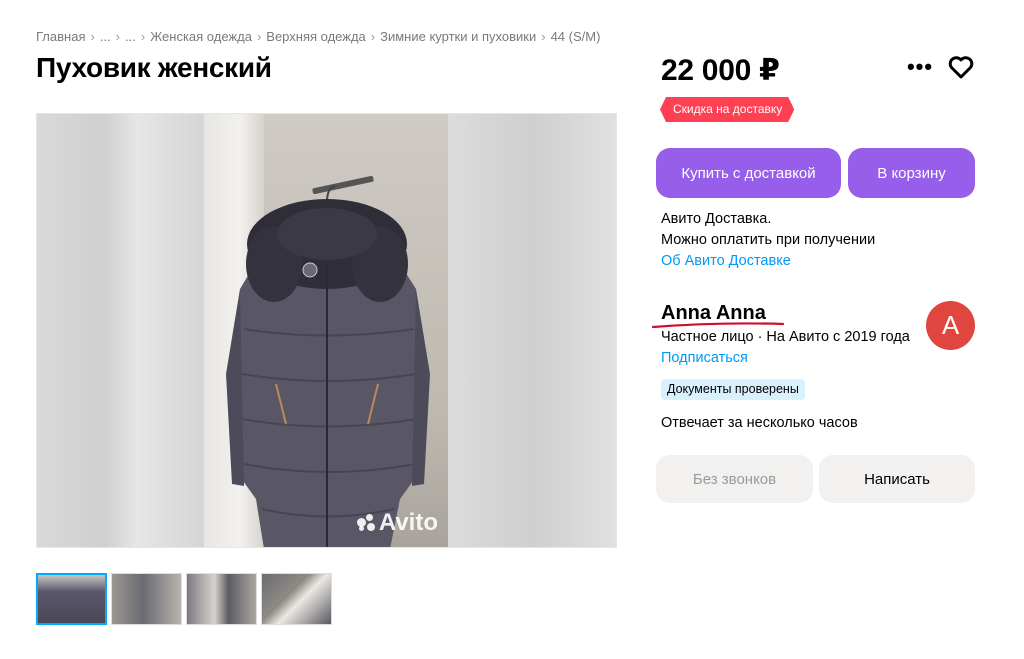  Describe the element at coordinates (768, 261) in the screenshot. I see `about-delivery-link: Об Авито Доставке` at that location.